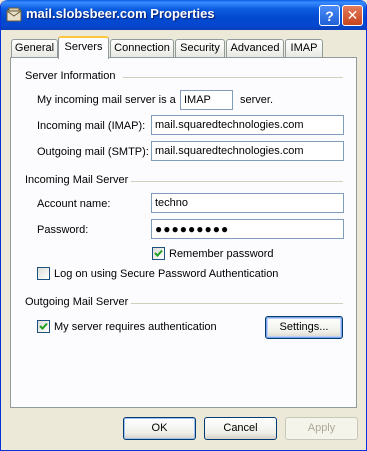 The image size is (367, 451). Describe the element at coordinates (142, 48) in the screenshot. I see `tab-connection: Connection` at that location.